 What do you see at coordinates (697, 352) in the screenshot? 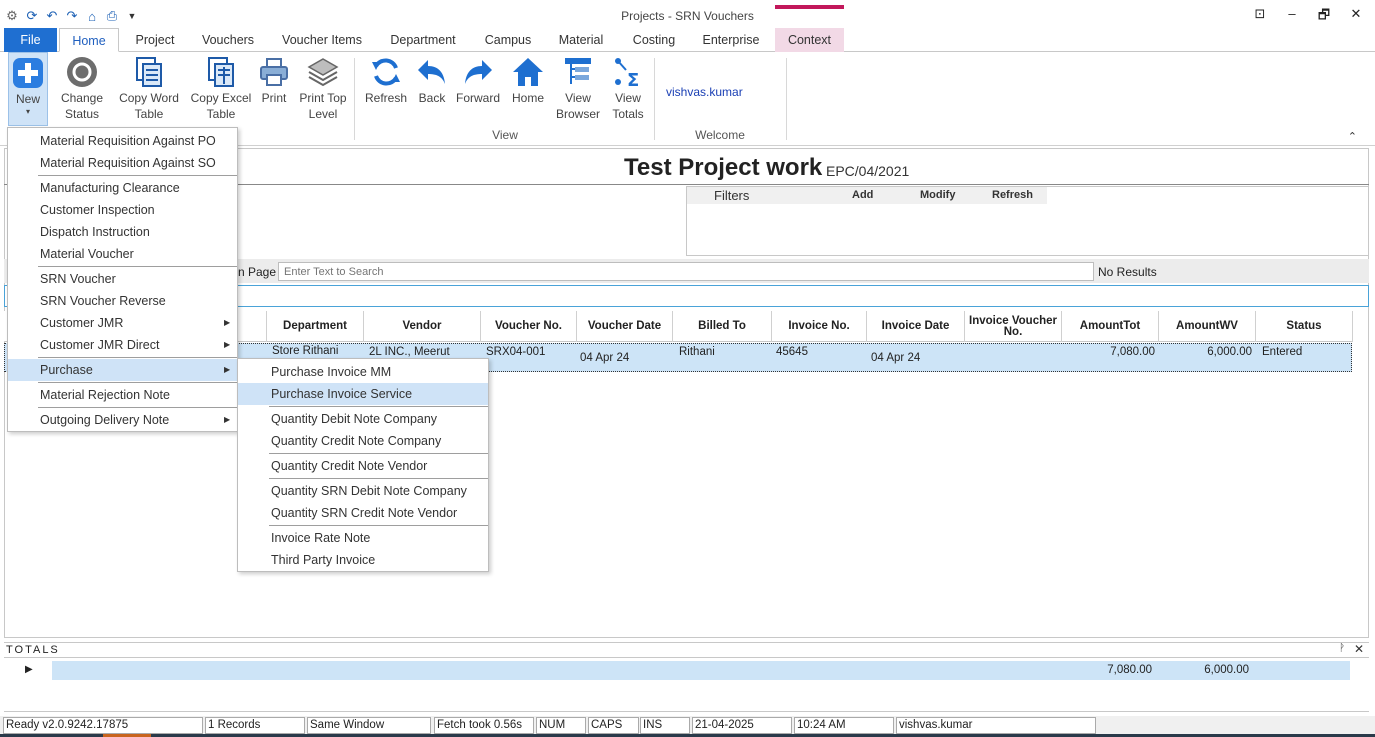
I see `cell-billed-to: Rithani` at bounding box center [697, 352].